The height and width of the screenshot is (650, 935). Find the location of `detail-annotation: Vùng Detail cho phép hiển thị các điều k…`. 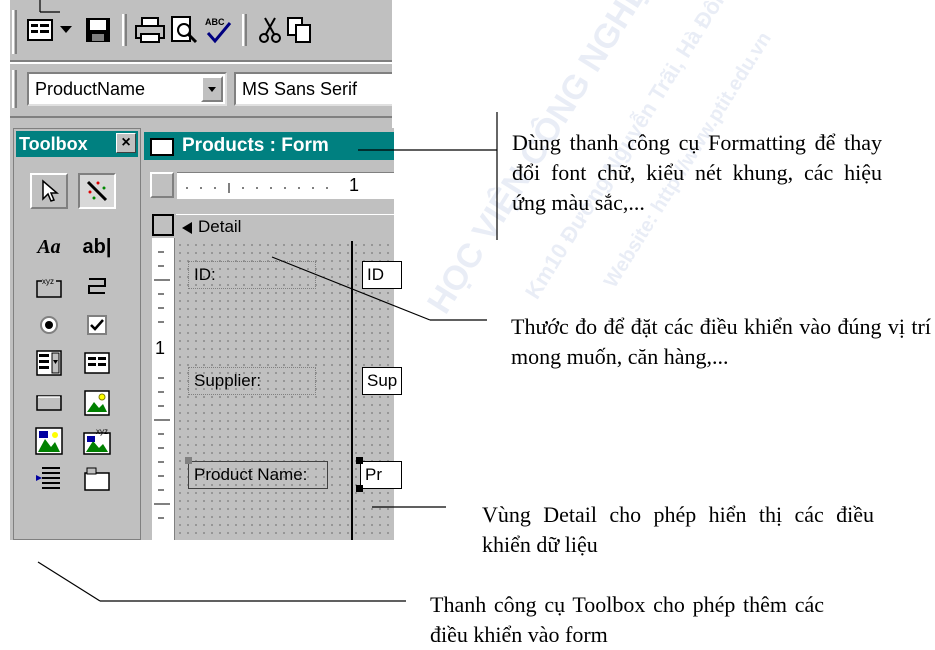

detail-annotation: Vùng Detail cho phép hiển thị các điều k… is located at coordinates (678, 529).